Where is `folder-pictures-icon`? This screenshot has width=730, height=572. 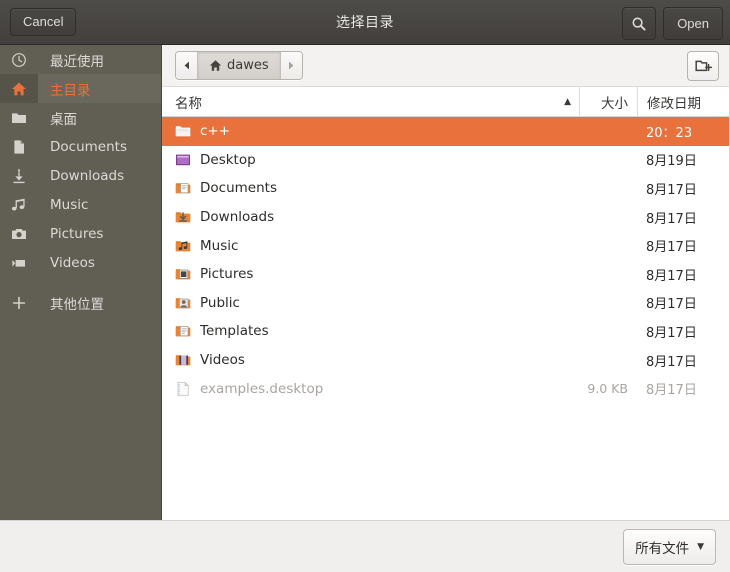
folder-pictures-icon is located at coordinates (183, 274).